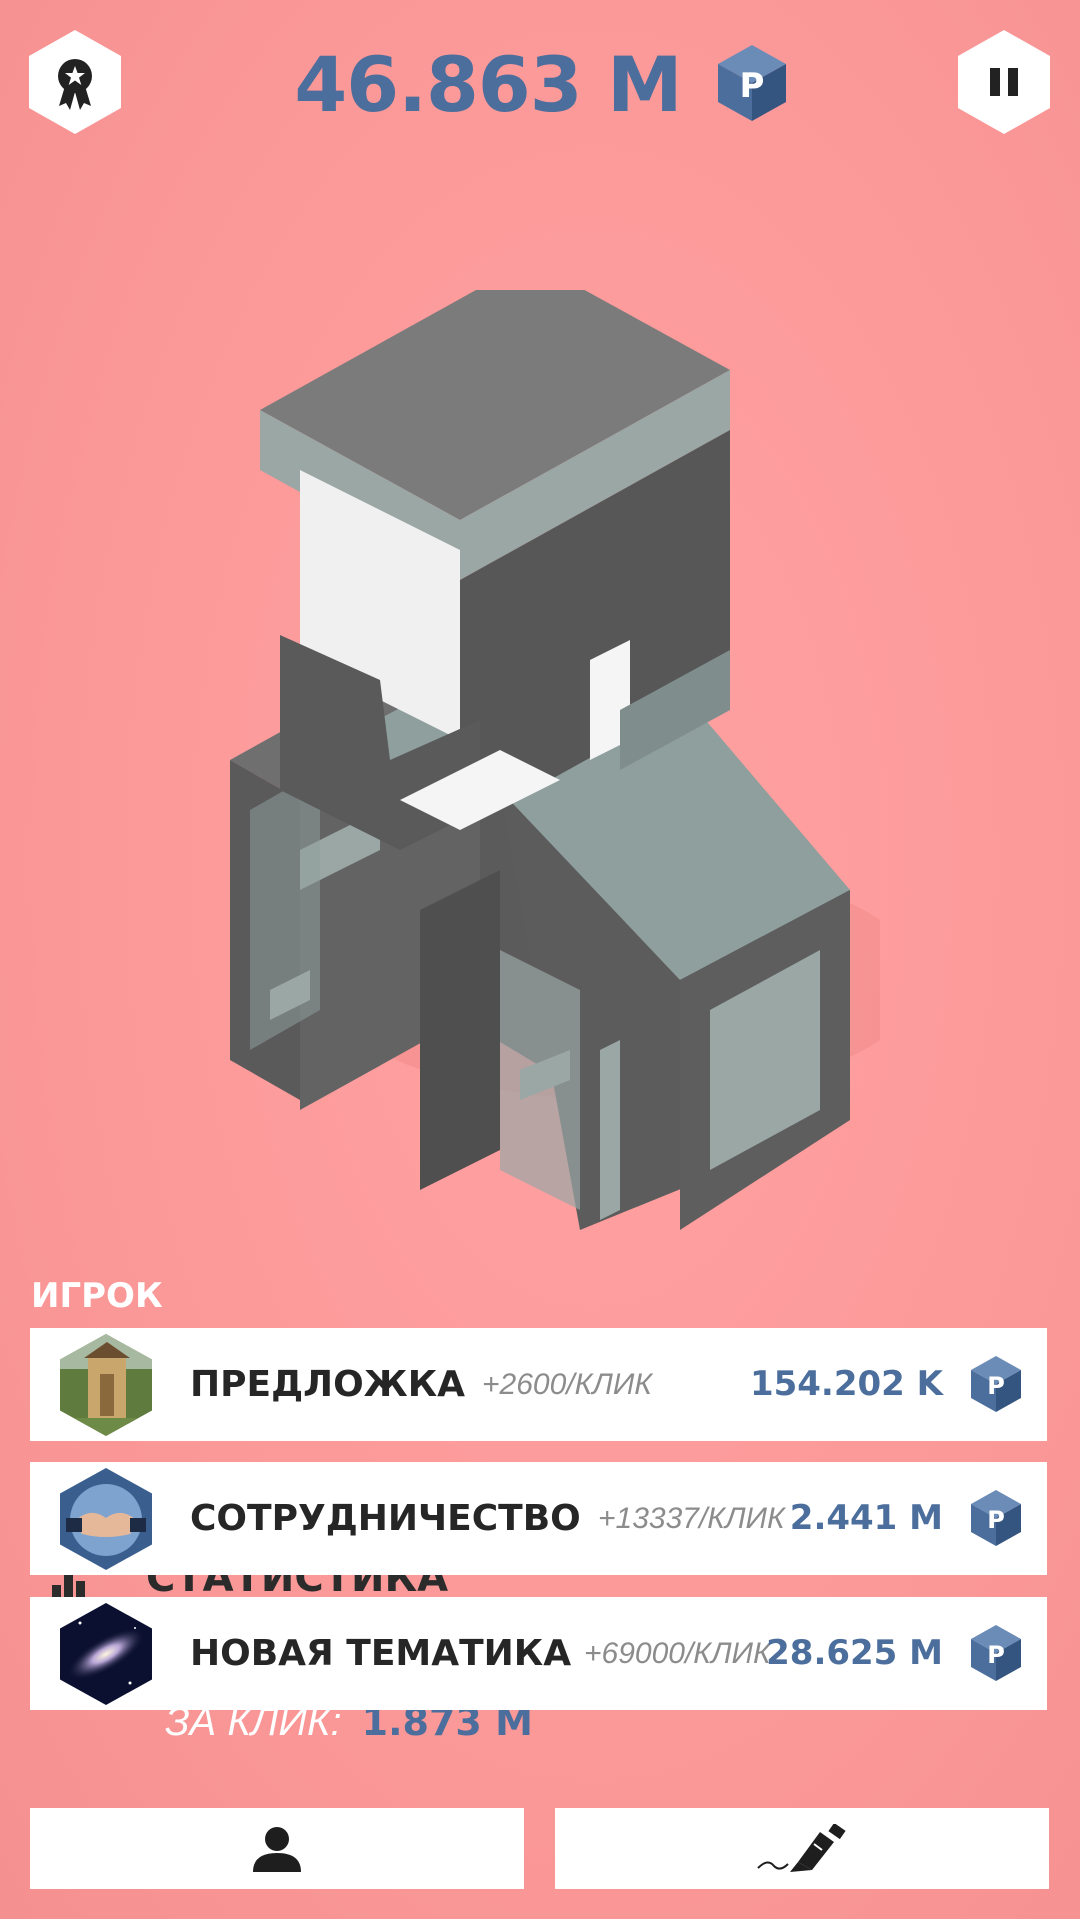 Image resolution: width=1080 pixels, height=1919 pixels. Describe the element at coordinates (677, 1653) in the screenshot. I see `upgrade-rate: +69000/КЛИК` at that location.